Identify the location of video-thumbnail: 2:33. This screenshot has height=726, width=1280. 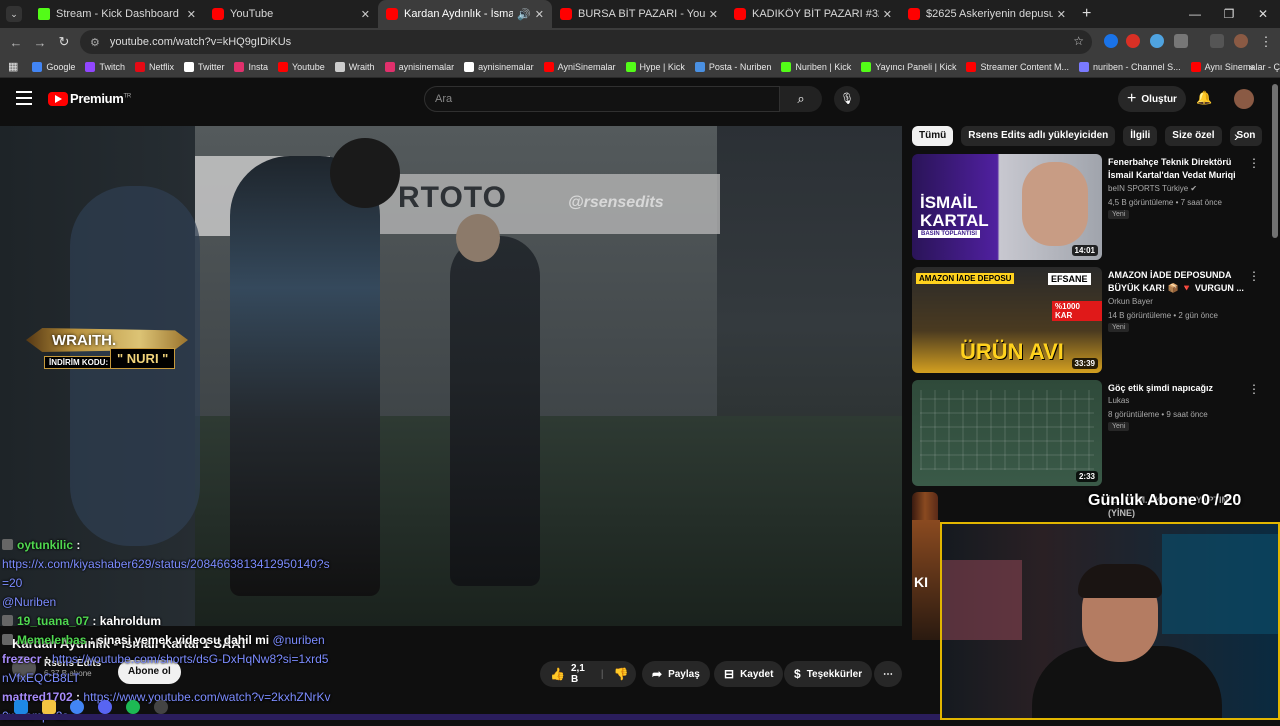
(1007, 433).